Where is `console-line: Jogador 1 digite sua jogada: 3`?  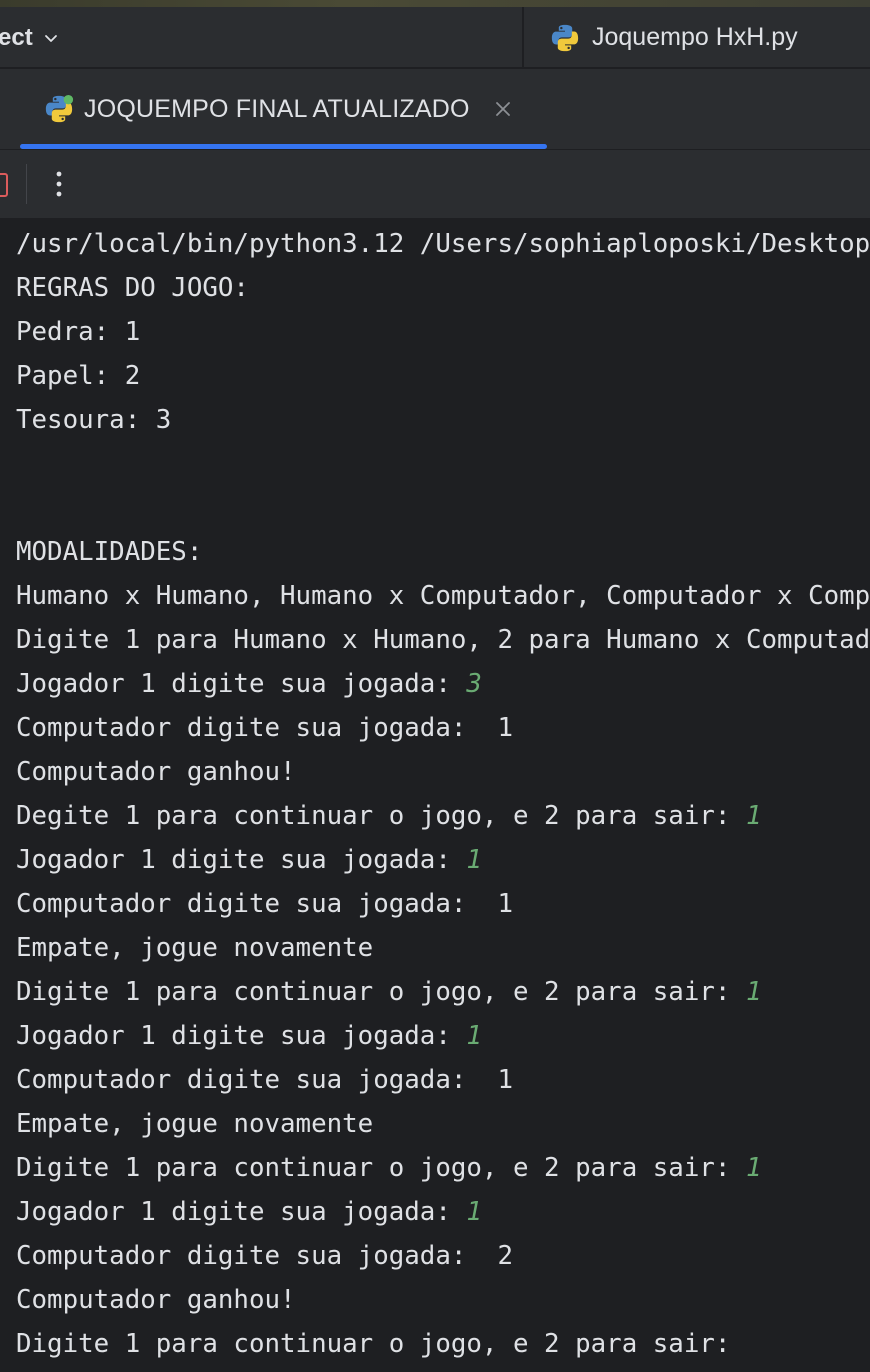 console-line: Jogador 1 digite sua jogada: 3 is located at coordinates (249, 684).